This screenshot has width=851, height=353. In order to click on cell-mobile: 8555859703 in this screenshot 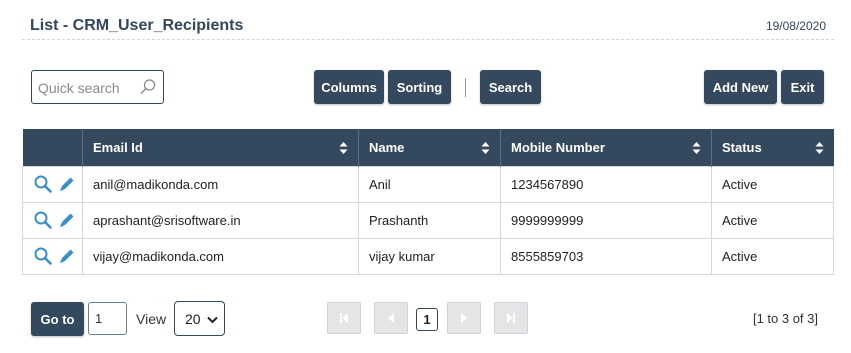, I will do `click(606, 256)`.